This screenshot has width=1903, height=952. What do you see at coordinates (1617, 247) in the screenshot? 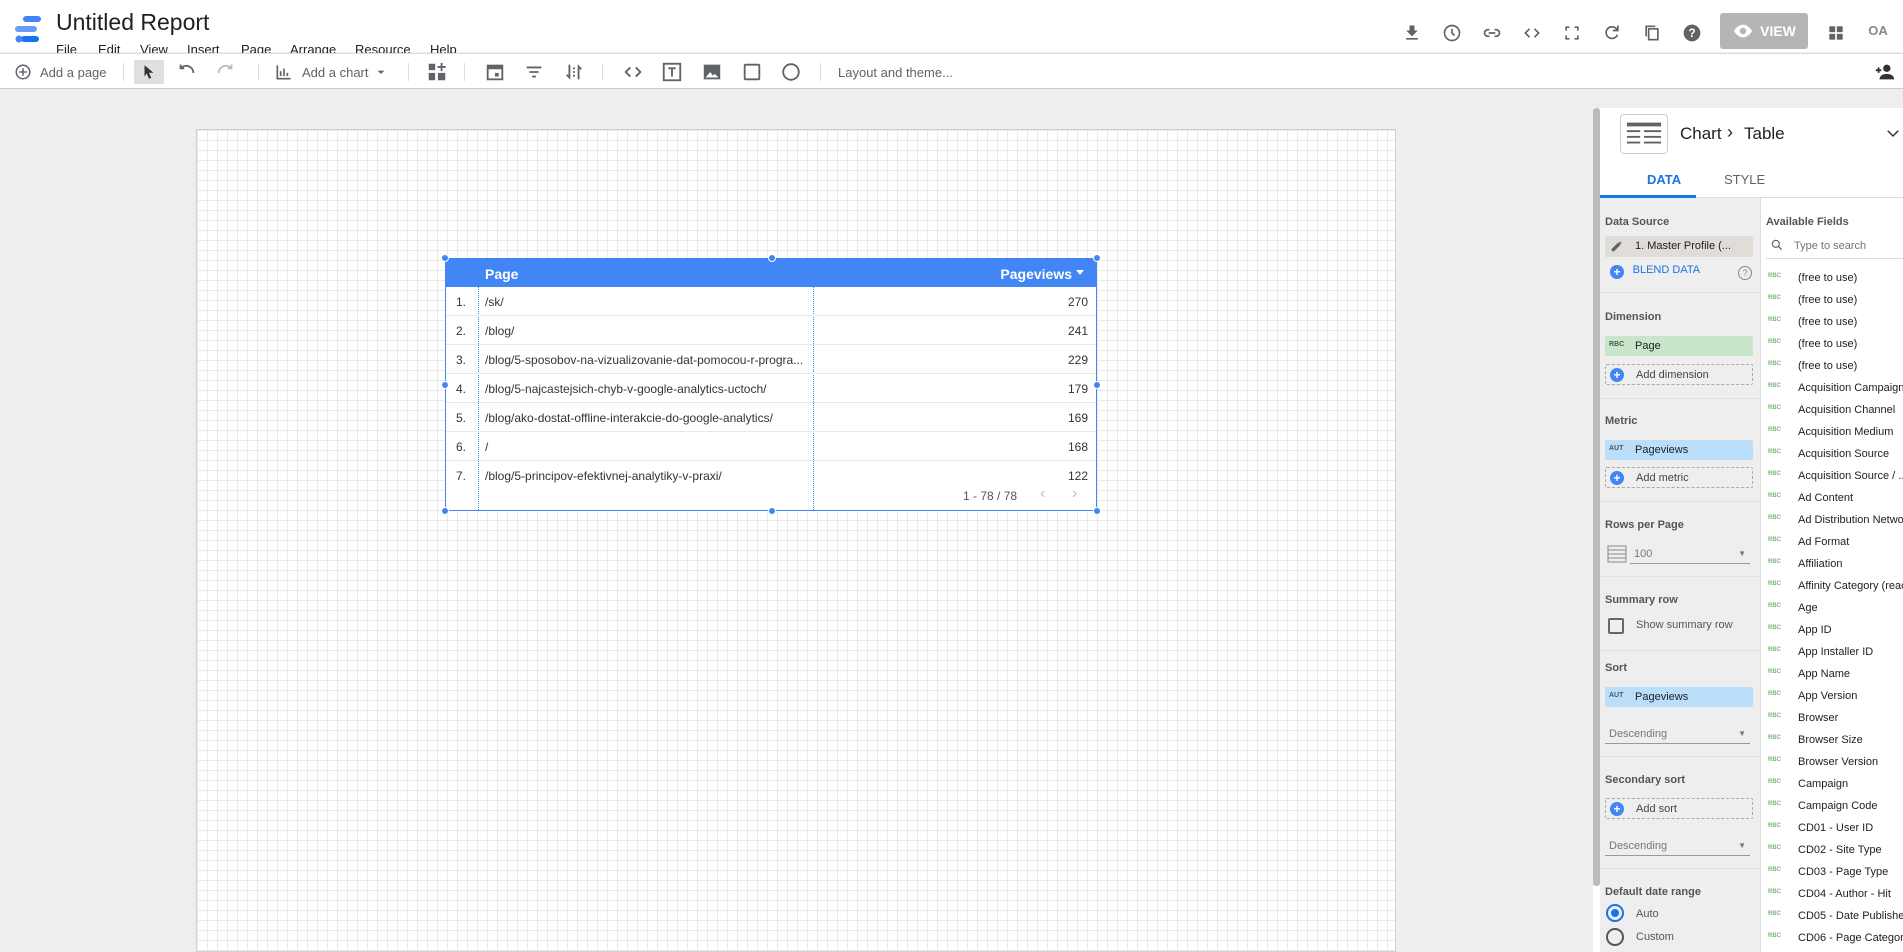
I see `edit-pencil-icon` at bounding box center [1617, 247].